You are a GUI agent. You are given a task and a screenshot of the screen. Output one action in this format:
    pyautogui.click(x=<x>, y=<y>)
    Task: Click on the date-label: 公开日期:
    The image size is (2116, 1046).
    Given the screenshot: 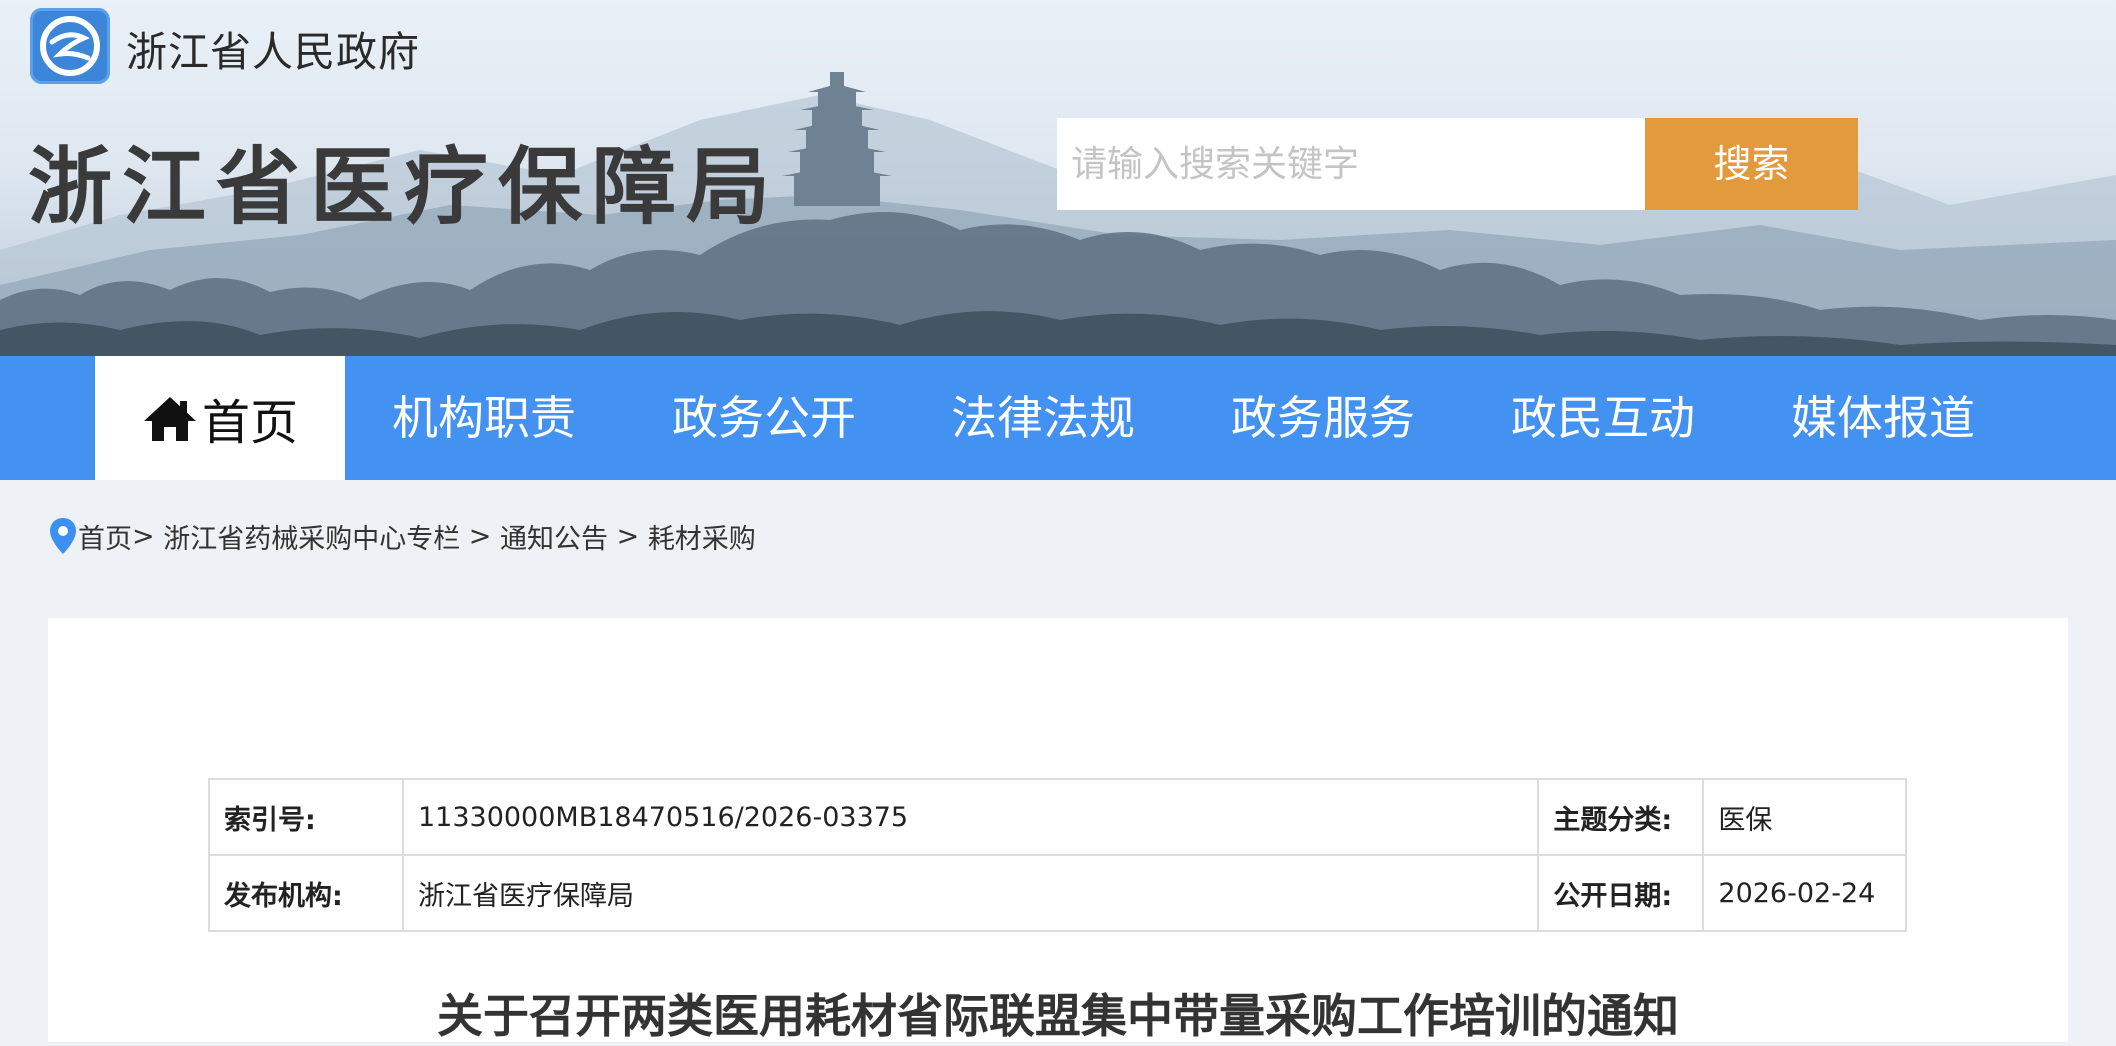 What is the action you would take?
    pyautogui.click(x=1621, y=893)
    